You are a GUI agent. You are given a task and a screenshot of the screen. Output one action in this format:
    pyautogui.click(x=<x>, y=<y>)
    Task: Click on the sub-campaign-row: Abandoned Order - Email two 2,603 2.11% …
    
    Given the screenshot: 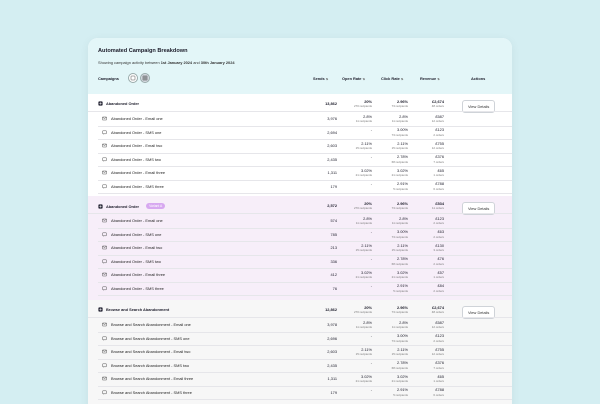 What is the action you would take?
    pyautogui.click(x=300, y=146)
    